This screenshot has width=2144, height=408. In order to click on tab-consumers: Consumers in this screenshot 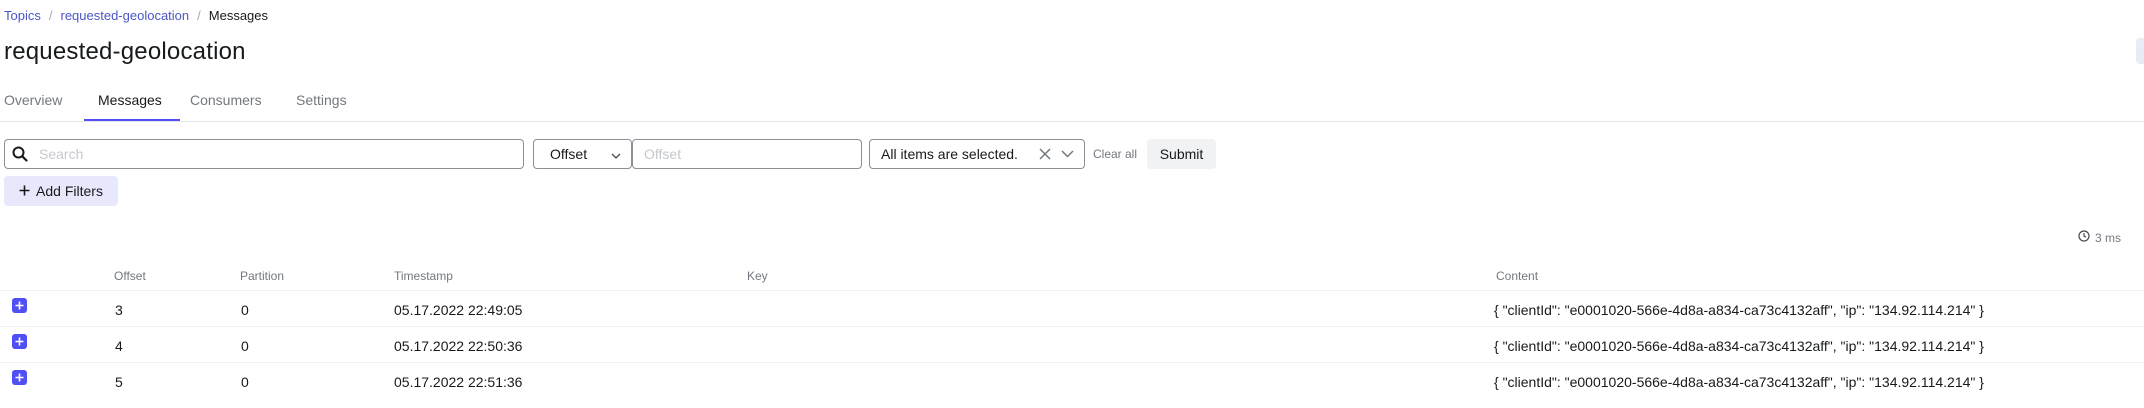, I will do `click(226, 100)`.